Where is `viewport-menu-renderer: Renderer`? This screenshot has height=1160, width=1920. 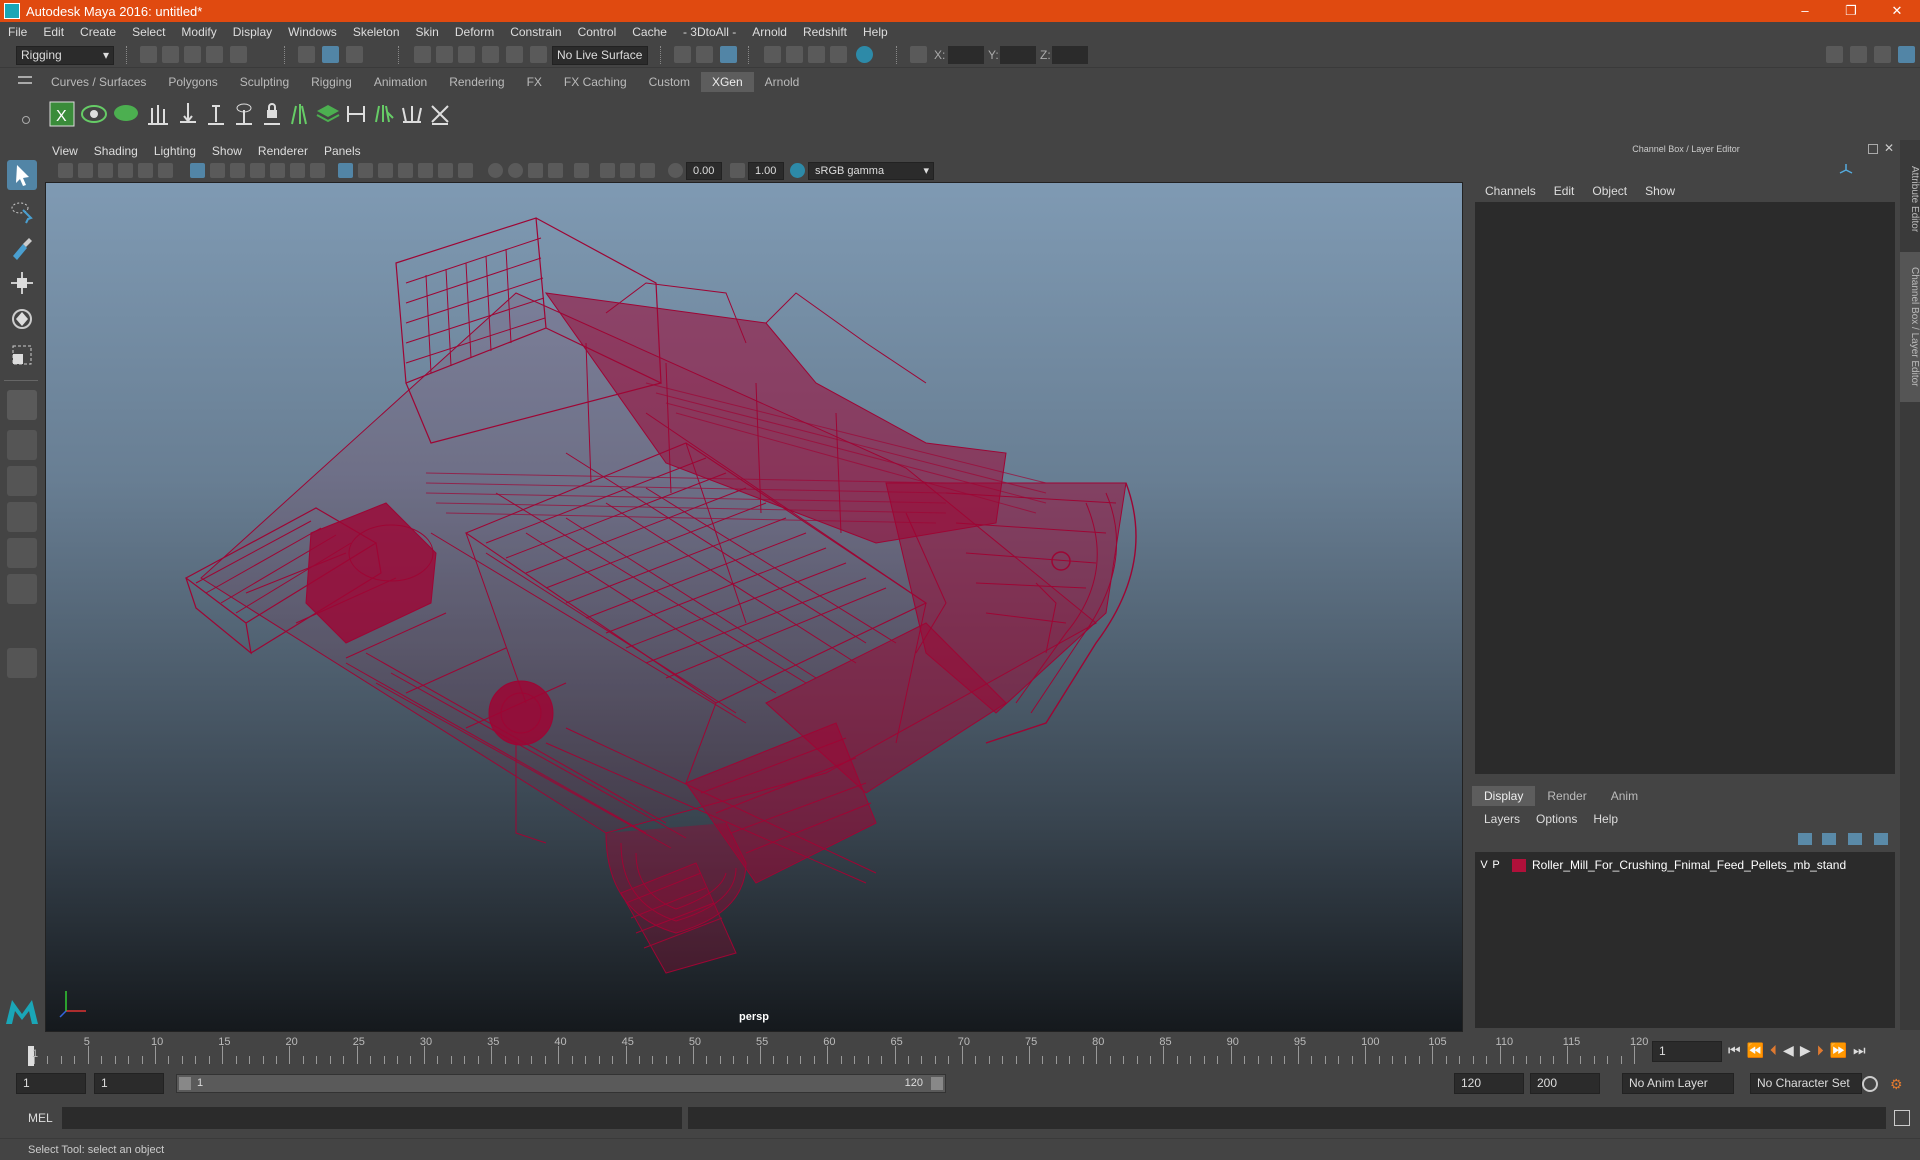
viewport-menu-renderer: Renderer is located at coordinates (283, 152).